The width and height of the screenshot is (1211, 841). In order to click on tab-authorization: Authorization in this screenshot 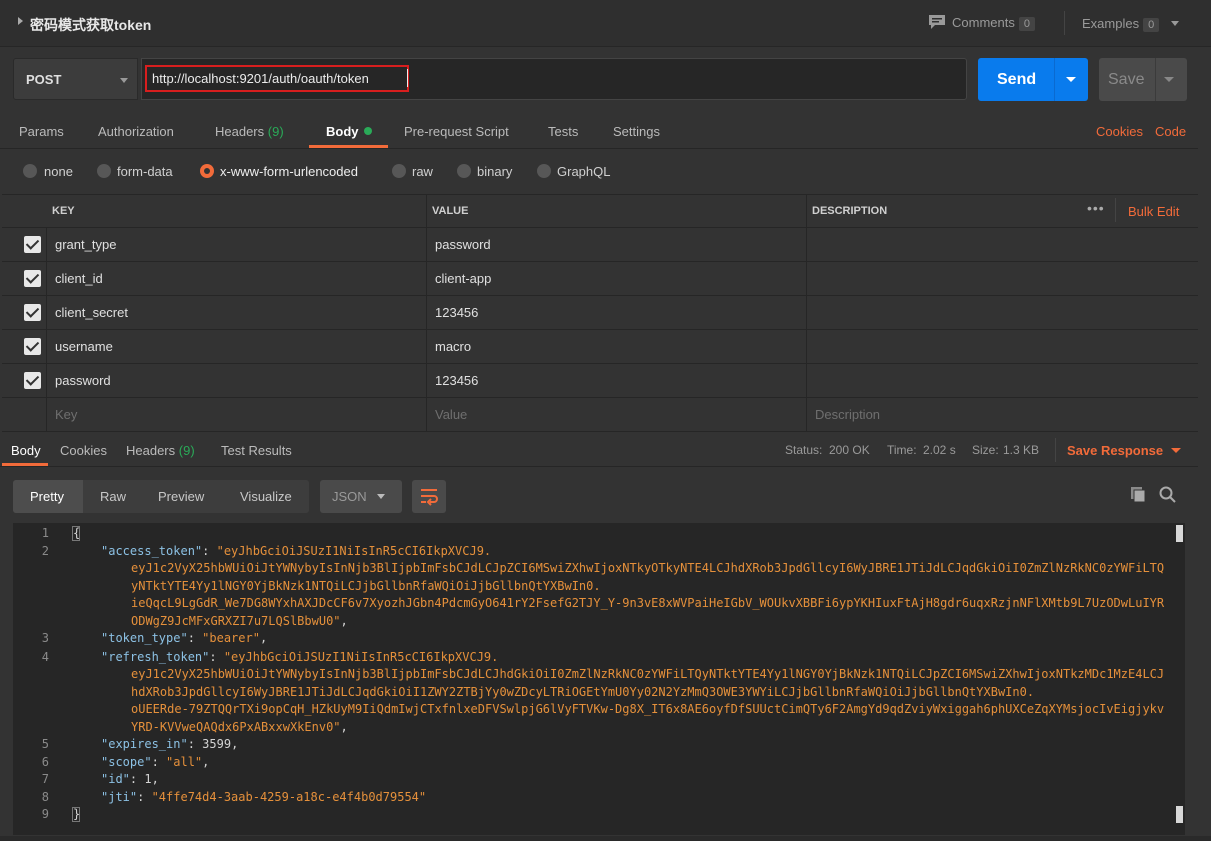, I will do `click(136, 131)`.